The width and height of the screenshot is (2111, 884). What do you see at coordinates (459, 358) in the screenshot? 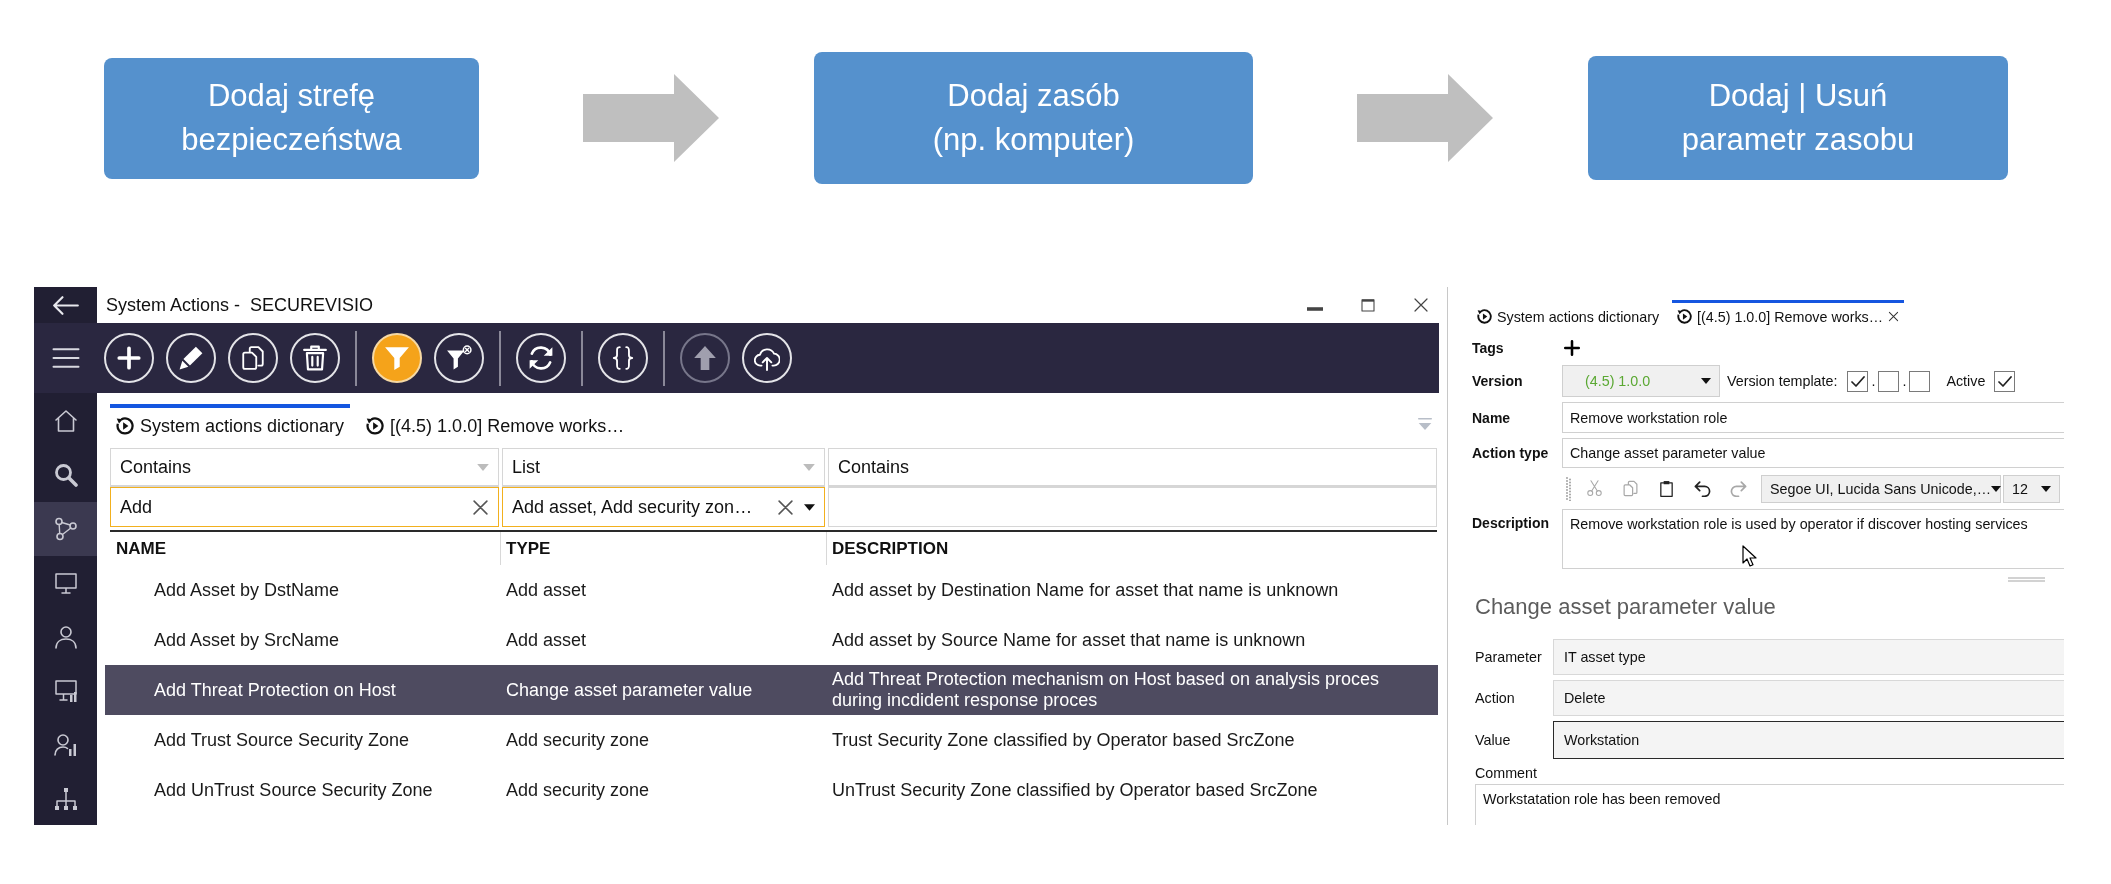
I see `clear-filter-button` at bounding box center [459, 358].